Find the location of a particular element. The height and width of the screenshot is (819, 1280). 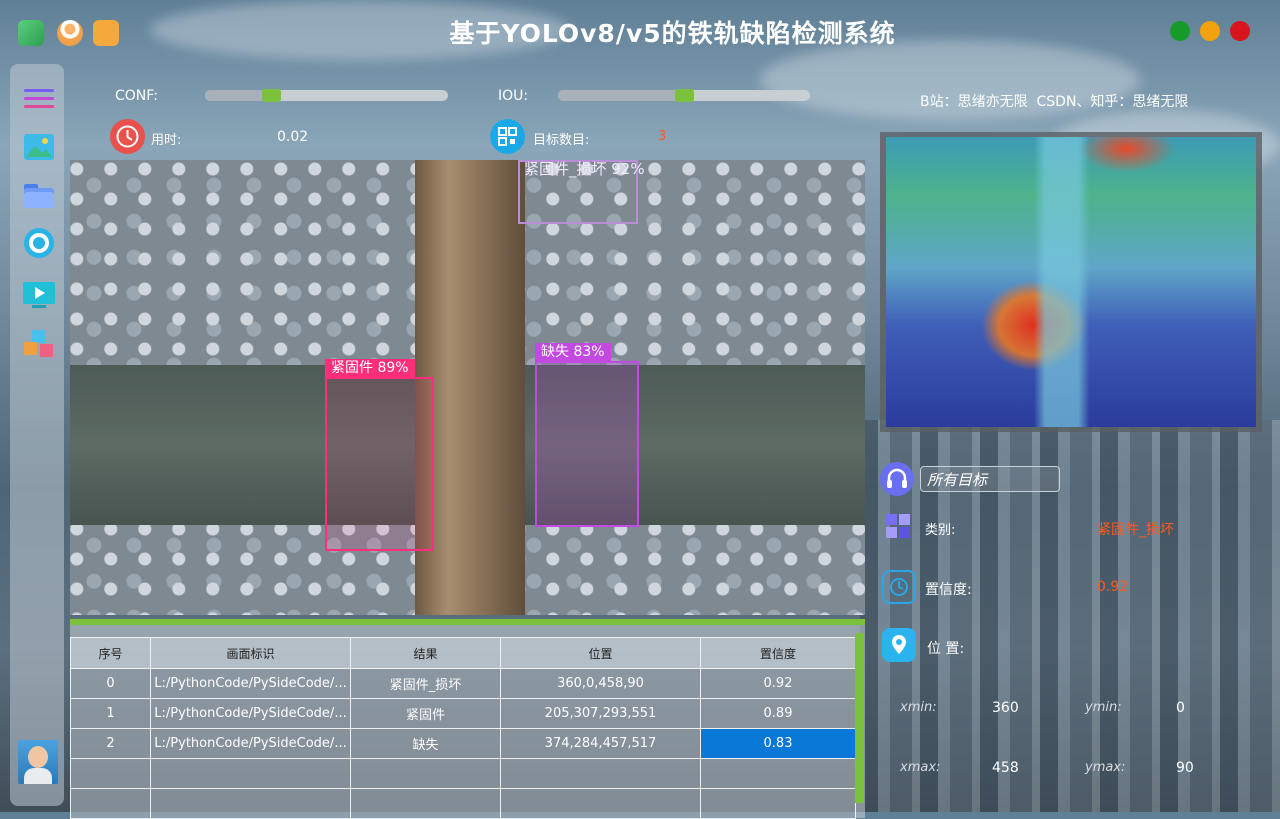

target-select: 所有目标 is located at coordinates (990, 479).